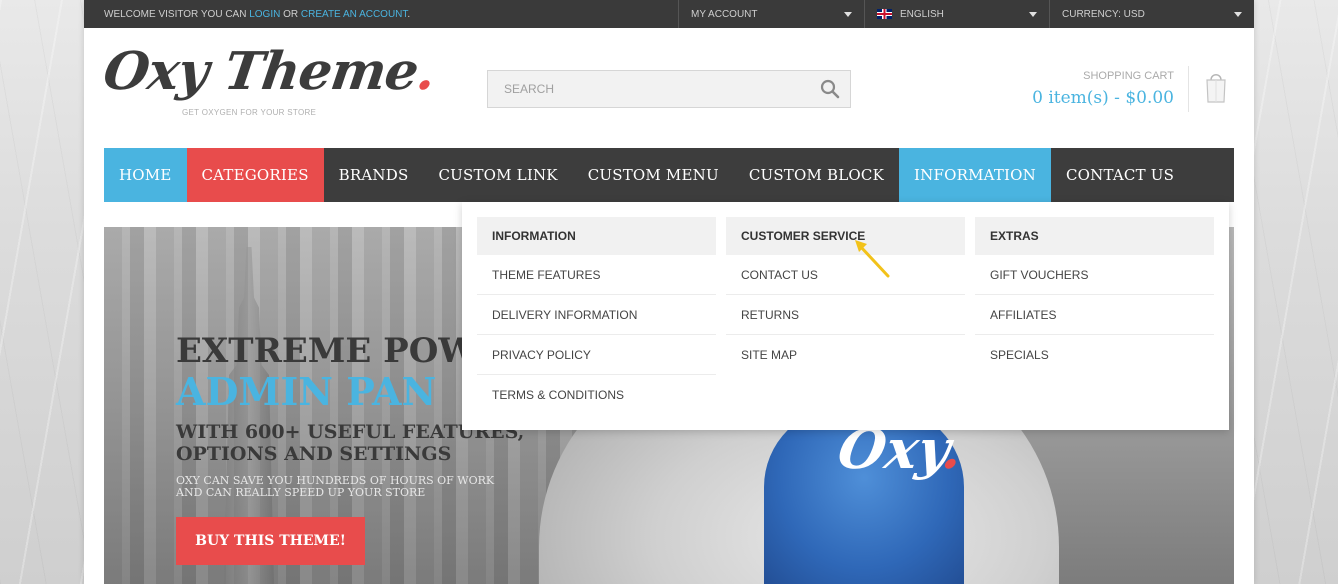  Describe the element at coordinates (1103, 98) in the screenshot. I see `cart-total: 0 item(s) - $0.00` at that location.